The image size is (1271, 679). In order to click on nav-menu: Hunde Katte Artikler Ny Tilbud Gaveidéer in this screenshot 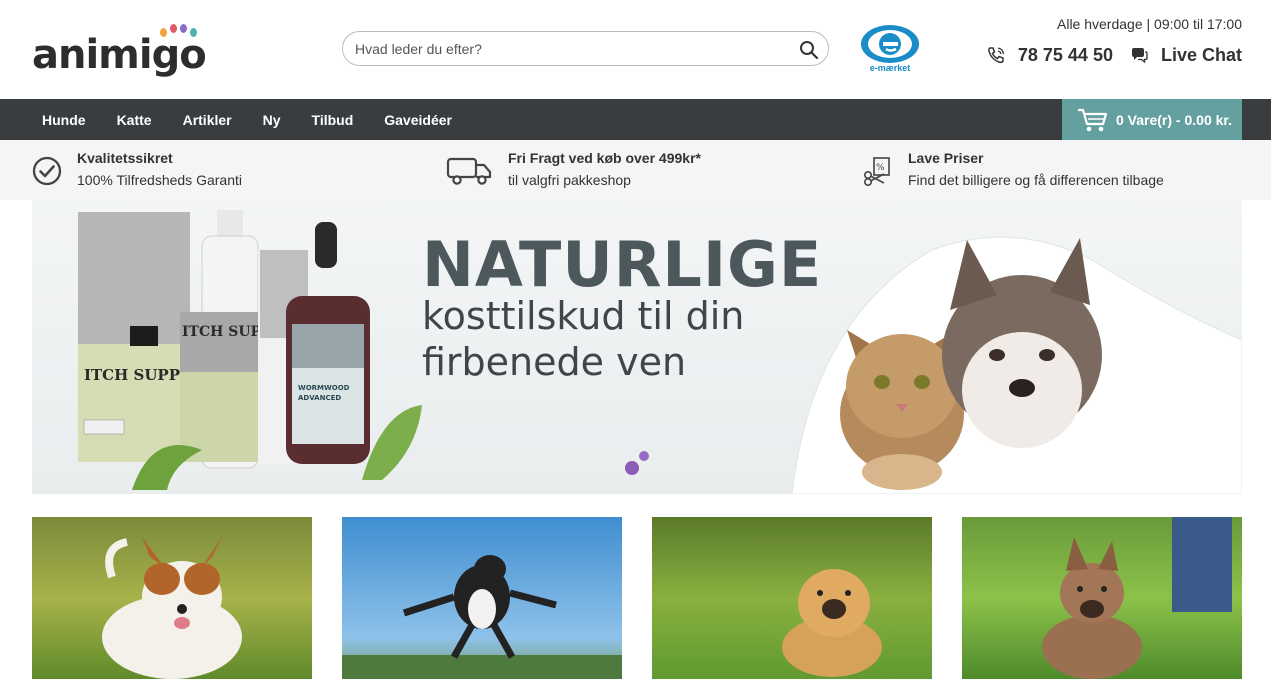, I will do `click(262, 119)`.